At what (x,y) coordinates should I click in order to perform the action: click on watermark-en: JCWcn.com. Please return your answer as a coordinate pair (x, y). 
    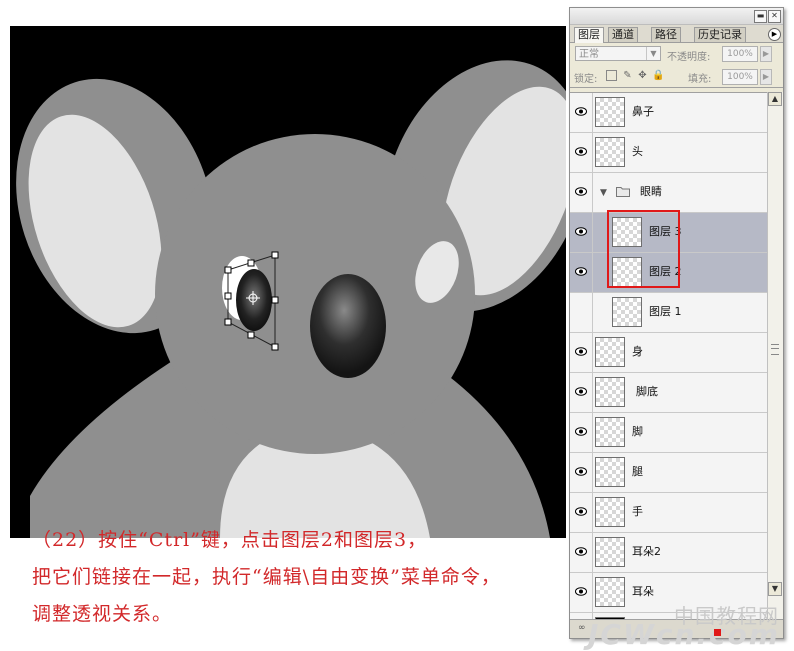
    Looking at the image, I should click on (684, 634).